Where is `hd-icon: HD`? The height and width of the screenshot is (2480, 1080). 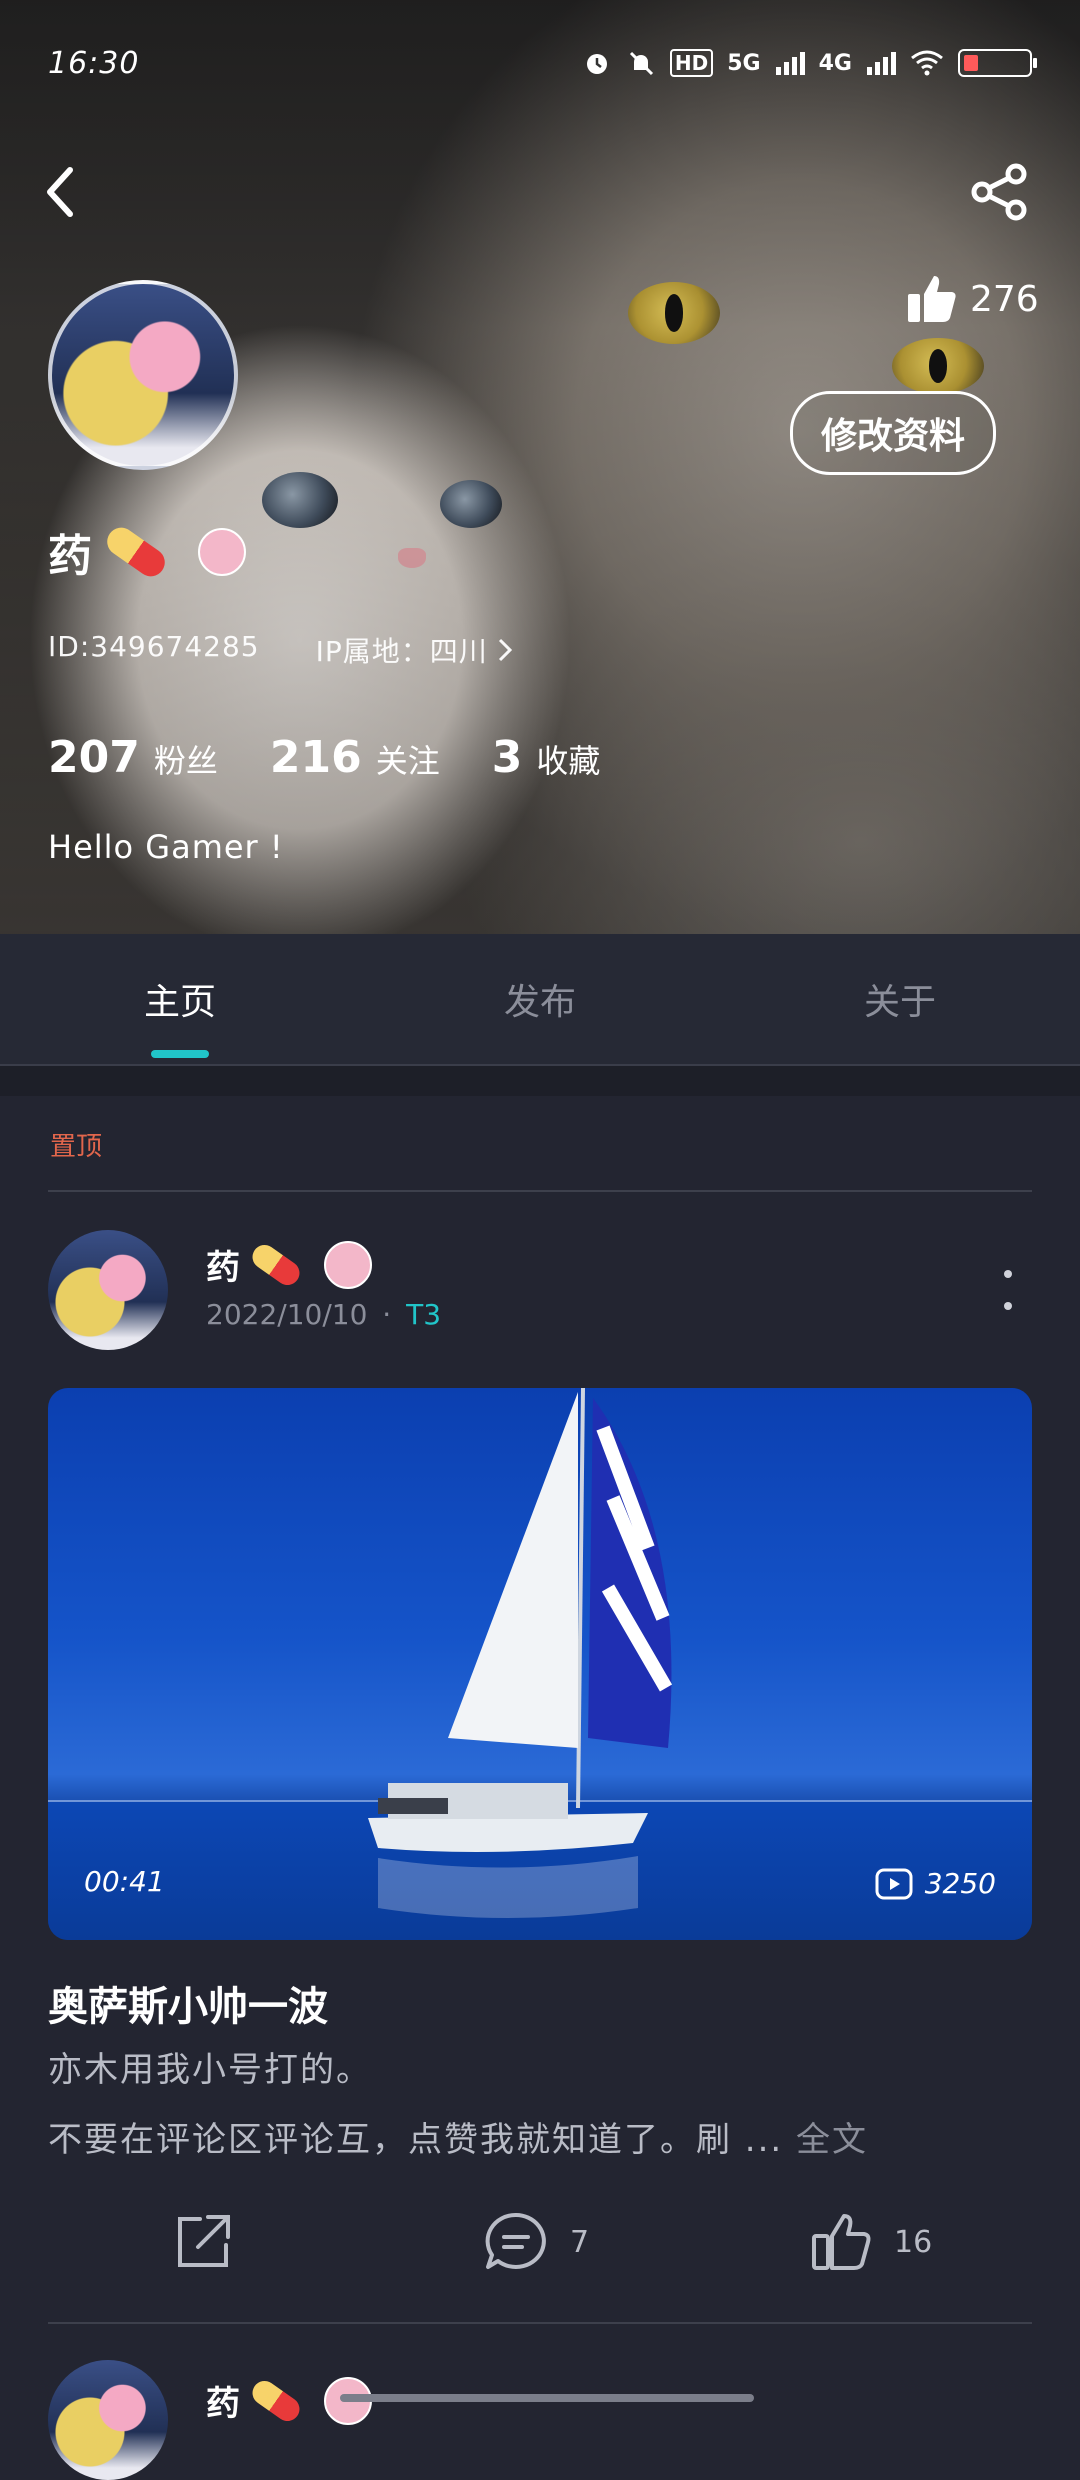 hd-icon: HD is located at coordinates (691, 63).